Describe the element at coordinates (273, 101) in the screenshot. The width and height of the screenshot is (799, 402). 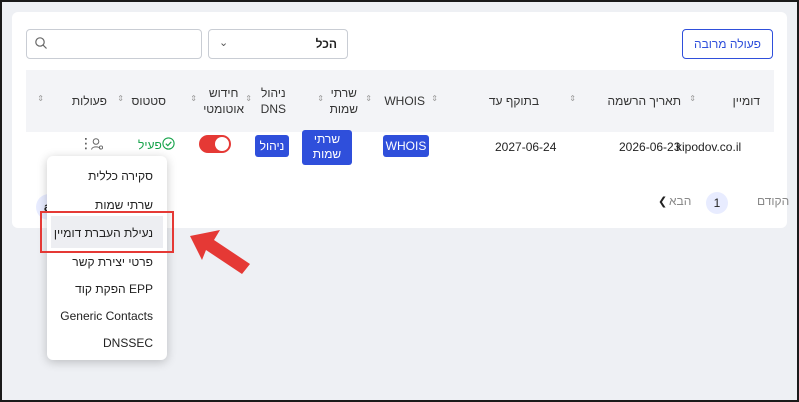
I see `header-dns-management: ניהול DNS` at that location.